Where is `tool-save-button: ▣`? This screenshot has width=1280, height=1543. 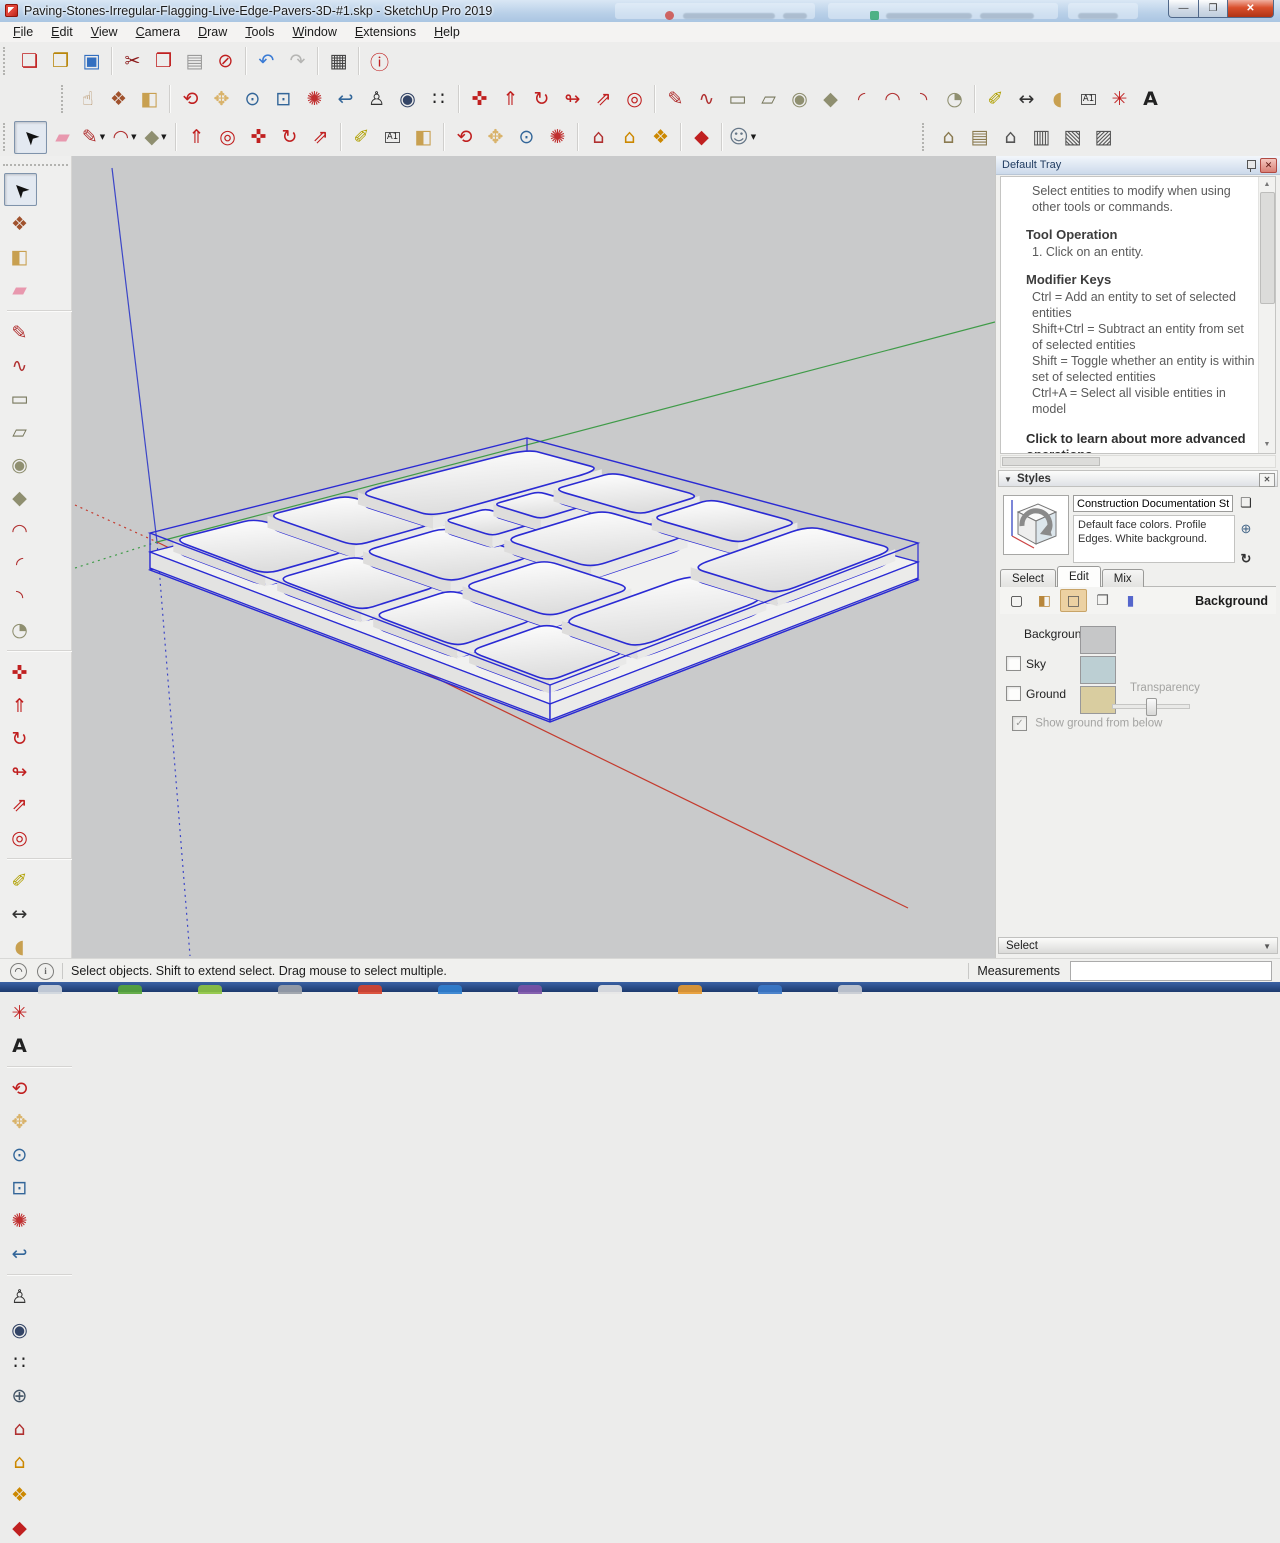 tool-save-button: ▣ is located at coordinates (91, 61).